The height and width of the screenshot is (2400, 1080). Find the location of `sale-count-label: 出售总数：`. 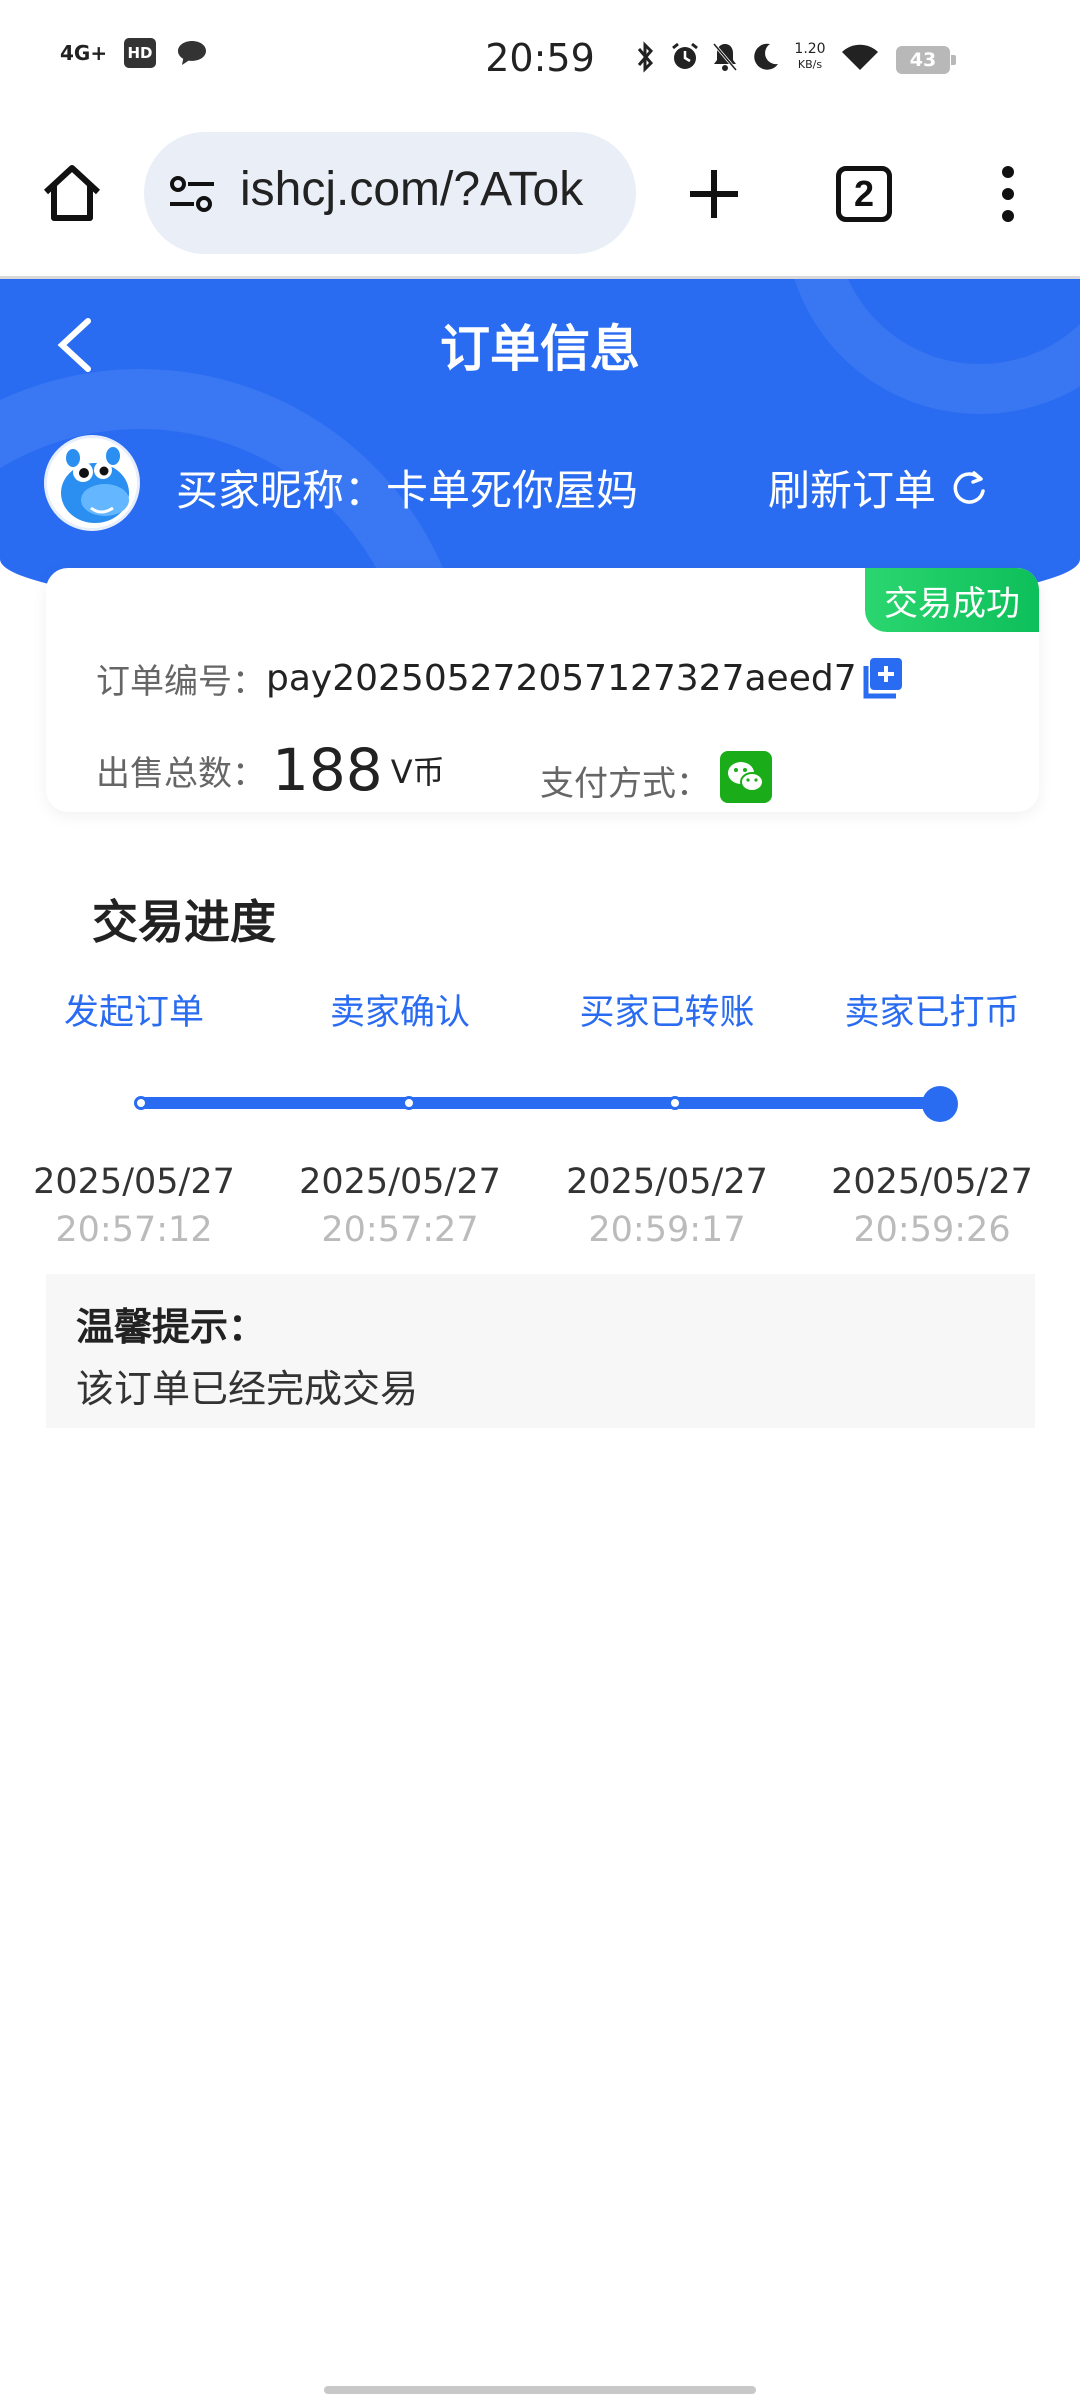

sale-count-label: 出售总数： is located at coordinates (181, 773).